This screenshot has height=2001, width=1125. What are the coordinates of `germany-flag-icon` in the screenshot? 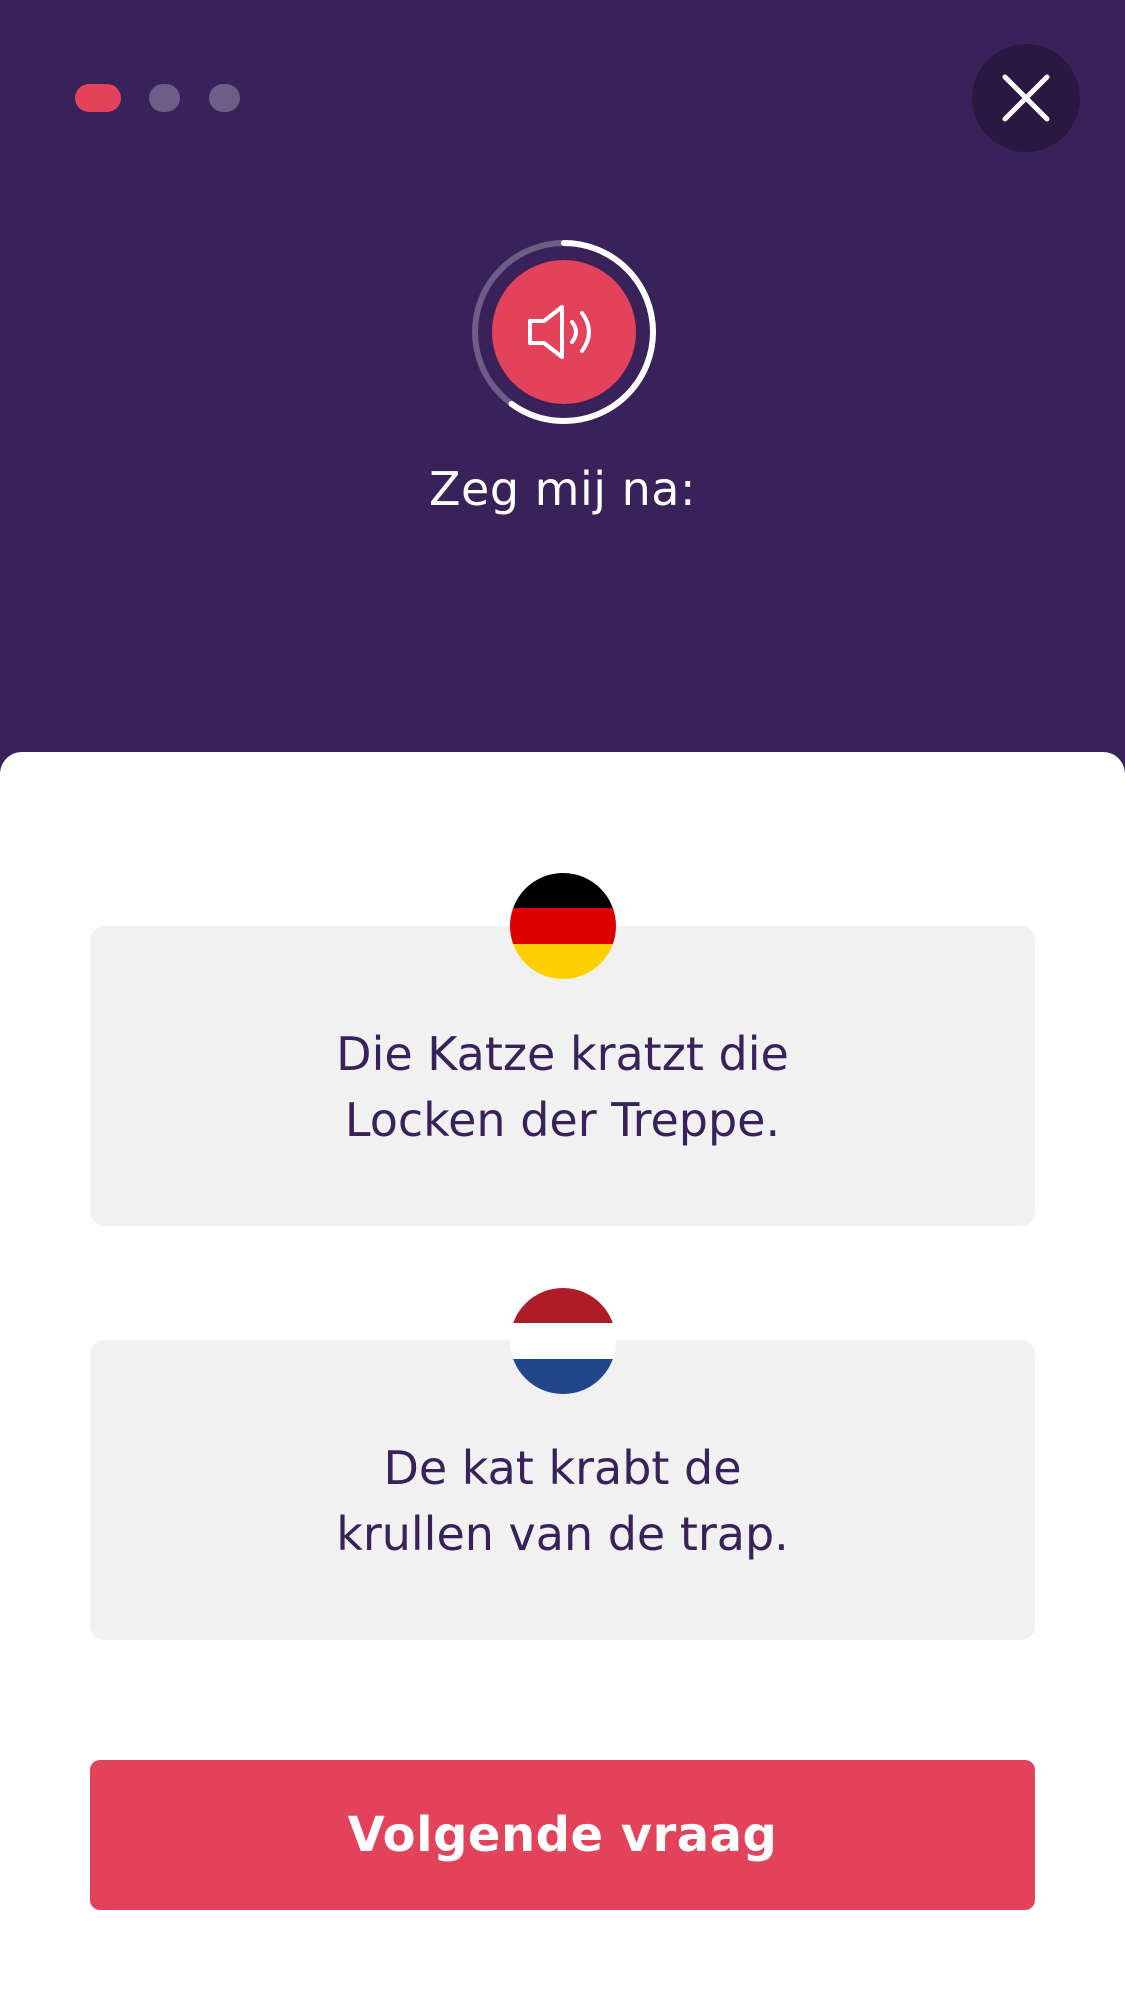 It's located at (563, 926).